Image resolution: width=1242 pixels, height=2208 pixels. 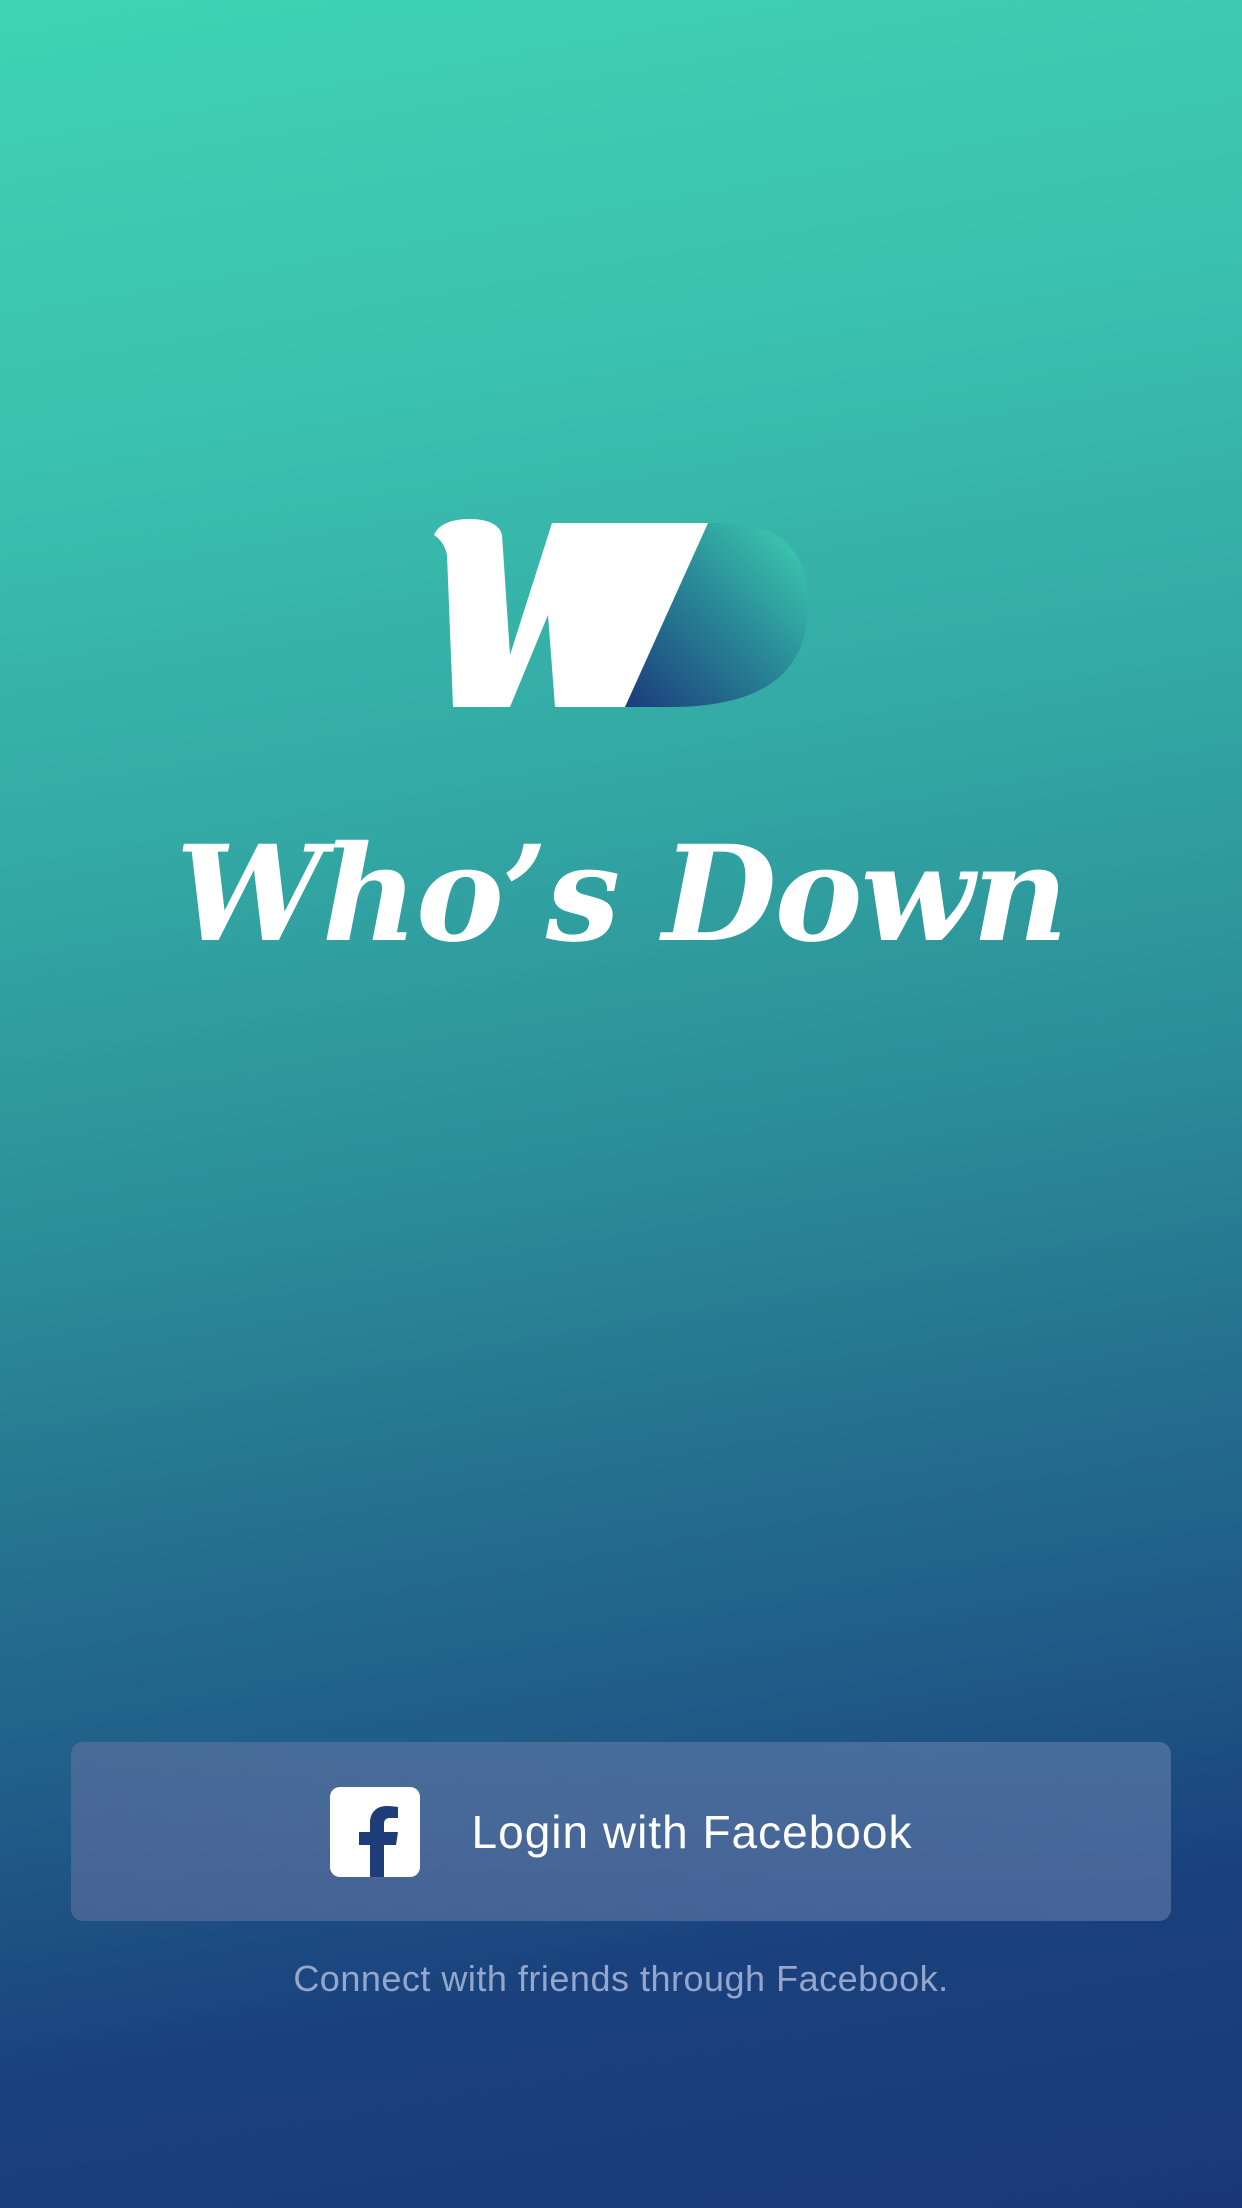 What do you see at coordinates (621, 1978) in the screenshot?
I see `login-subtext: Connect with friends through Facebook.` at bounding box center [621, 1978].